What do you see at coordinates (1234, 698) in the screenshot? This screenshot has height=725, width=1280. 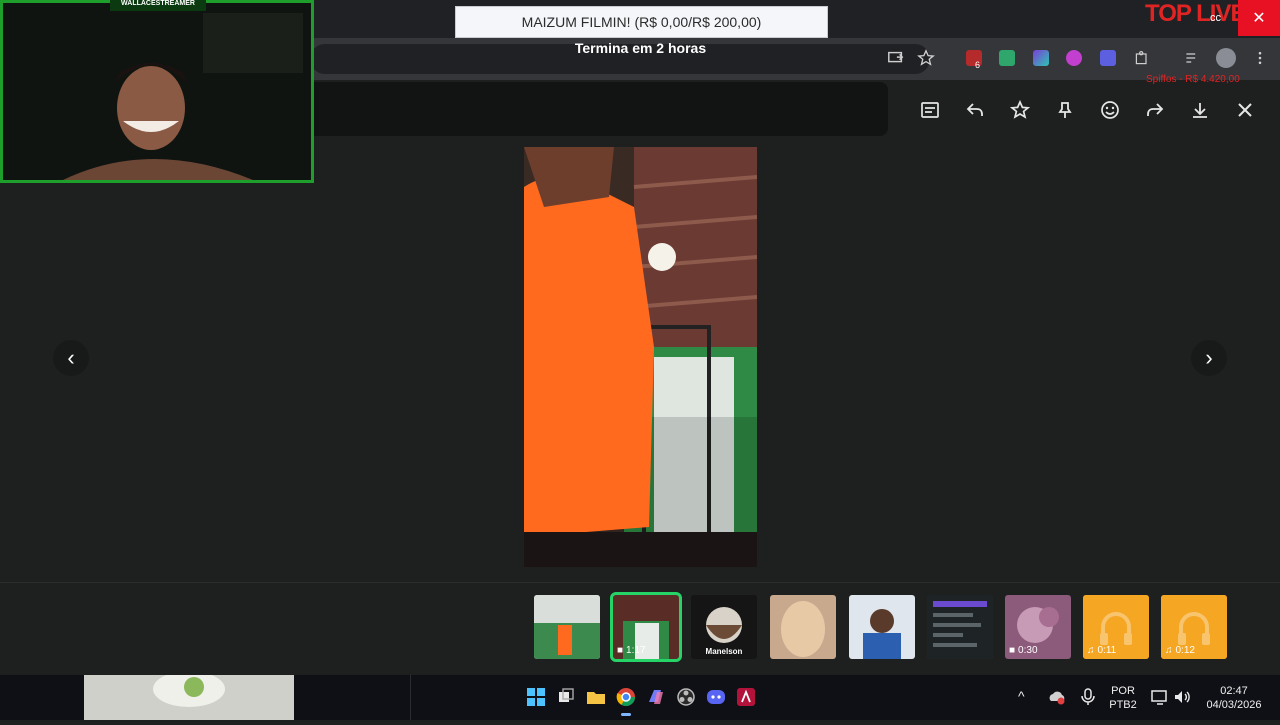 I see `clock: 02:47 04/03/2026` at bounding box center [1234, 698].